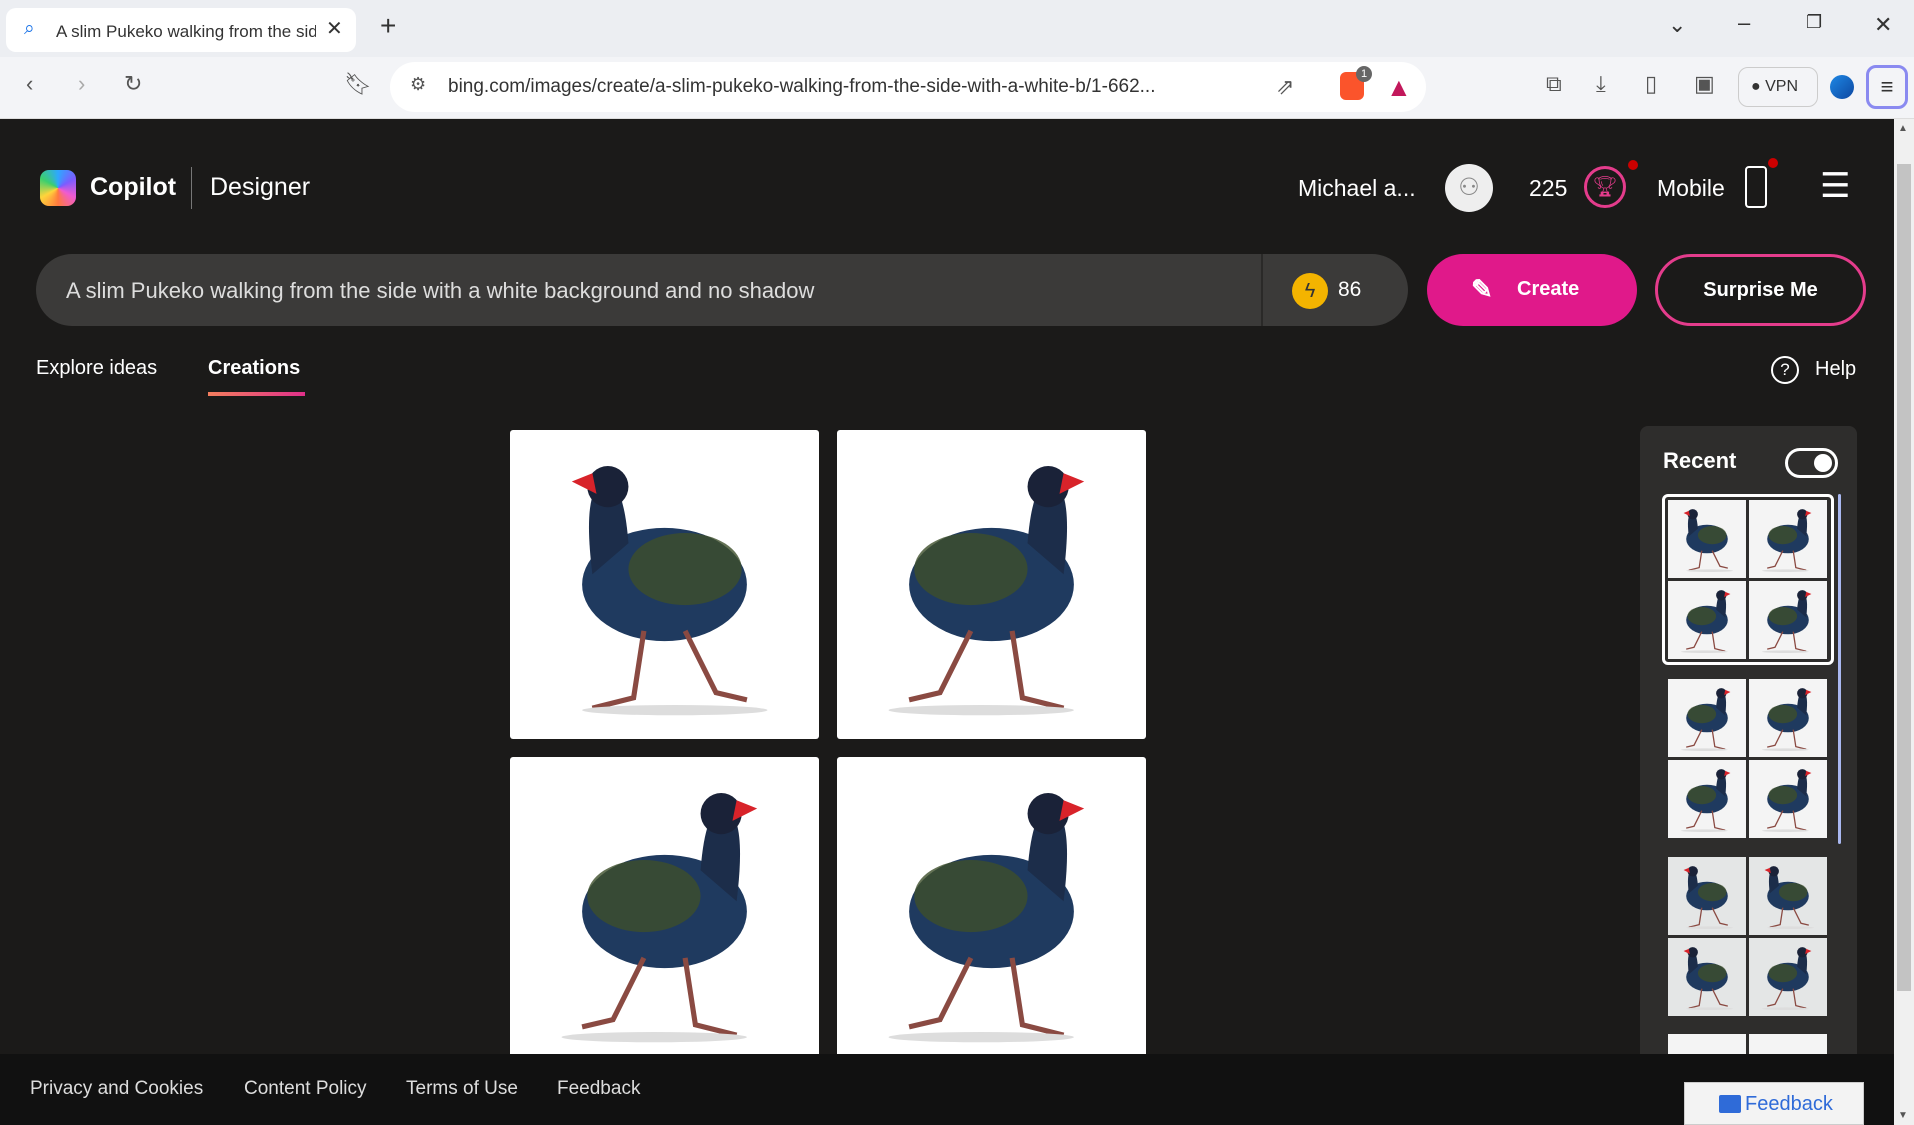 The width and height of the screenshot is (1914, 1125). Describe the element at coordinates (191, 188) in the screenshot. I see `header-divider` at that location.